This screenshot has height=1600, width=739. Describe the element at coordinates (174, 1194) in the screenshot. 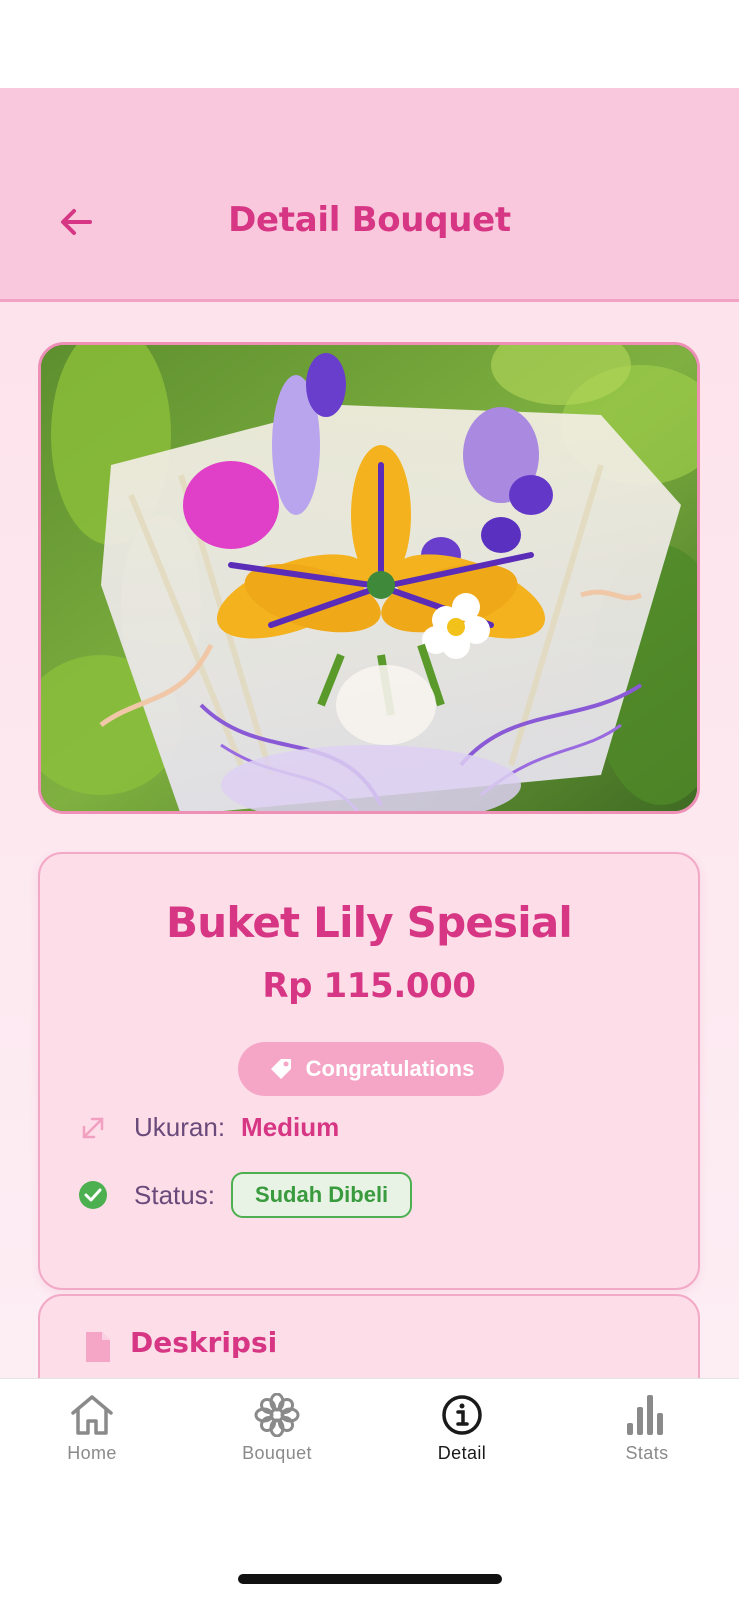

I see `status-label: Status:` at that location.